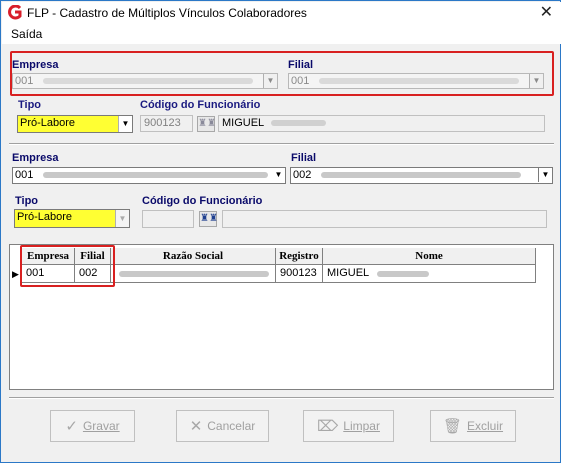 This screenshot has height=465, width=563. I want to click on limpar-button: ⌦ Limpar, so click(348, 426).